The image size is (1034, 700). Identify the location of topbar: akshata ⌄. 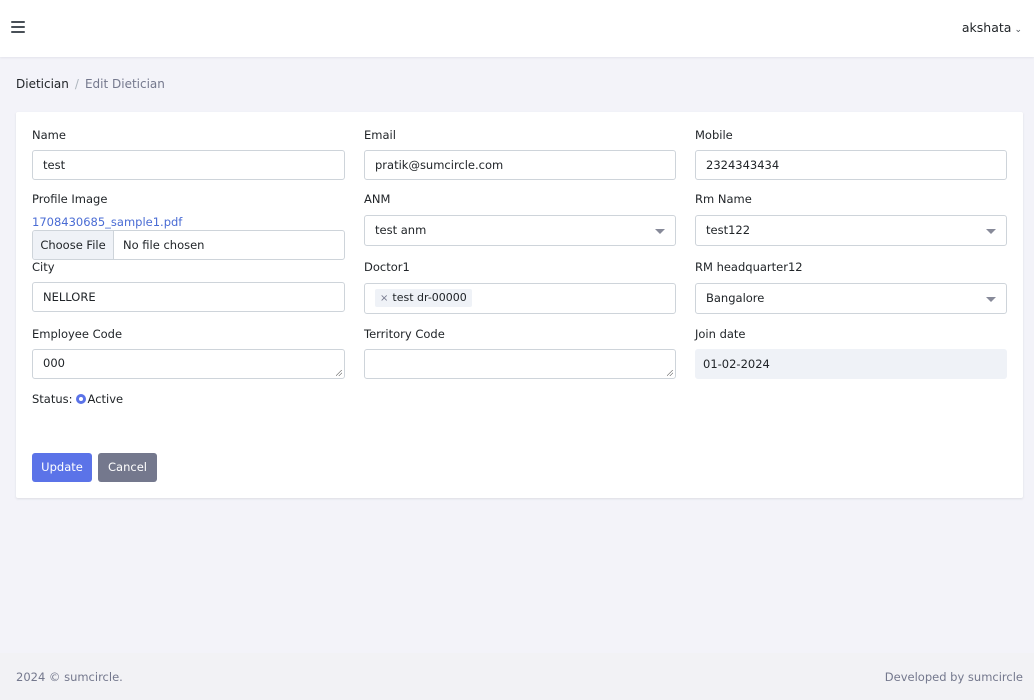
(517, 28).